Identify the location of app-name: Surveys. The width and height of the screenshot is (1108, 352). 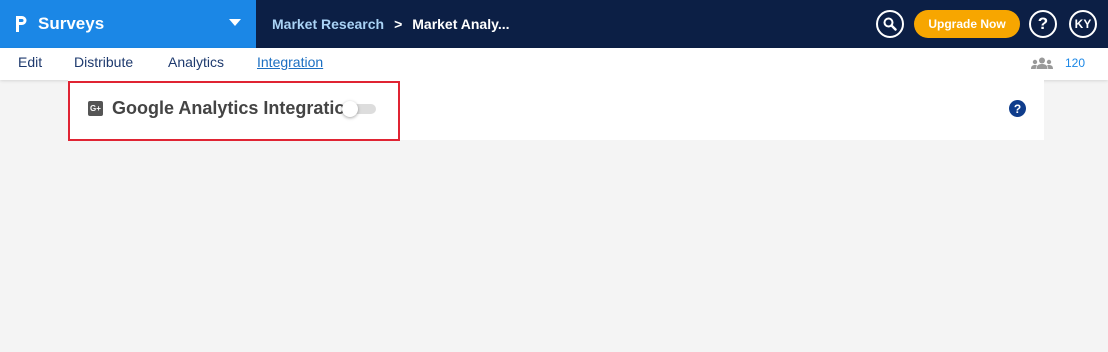
(71, 23).